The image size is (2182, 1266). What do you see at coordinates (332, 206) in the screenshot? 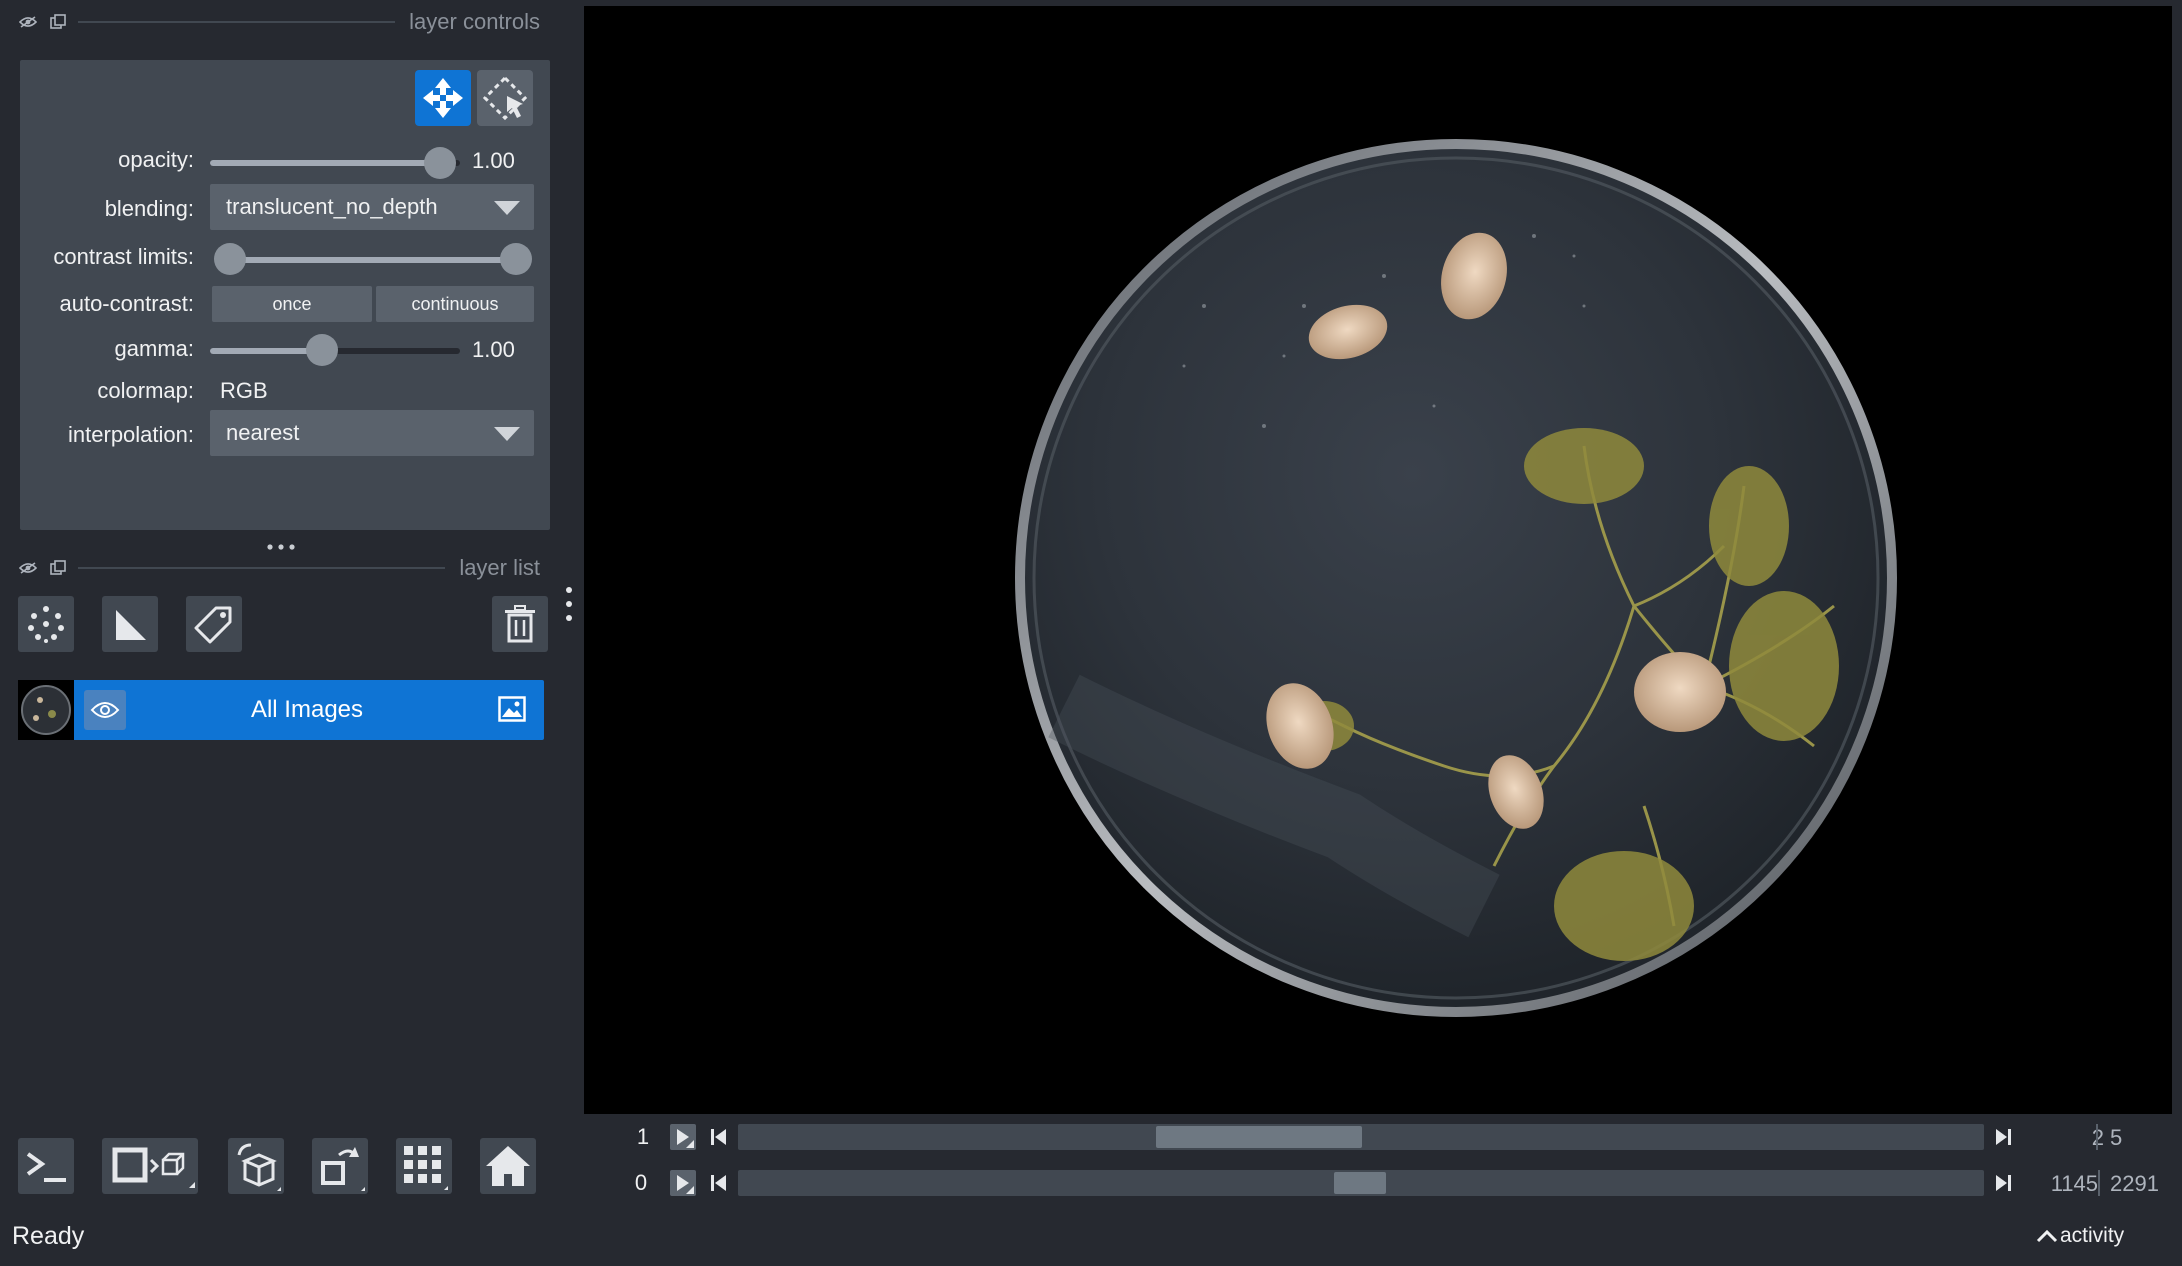
I see `blending-value: translucent_no_depth` at bounding box center [332, 206].